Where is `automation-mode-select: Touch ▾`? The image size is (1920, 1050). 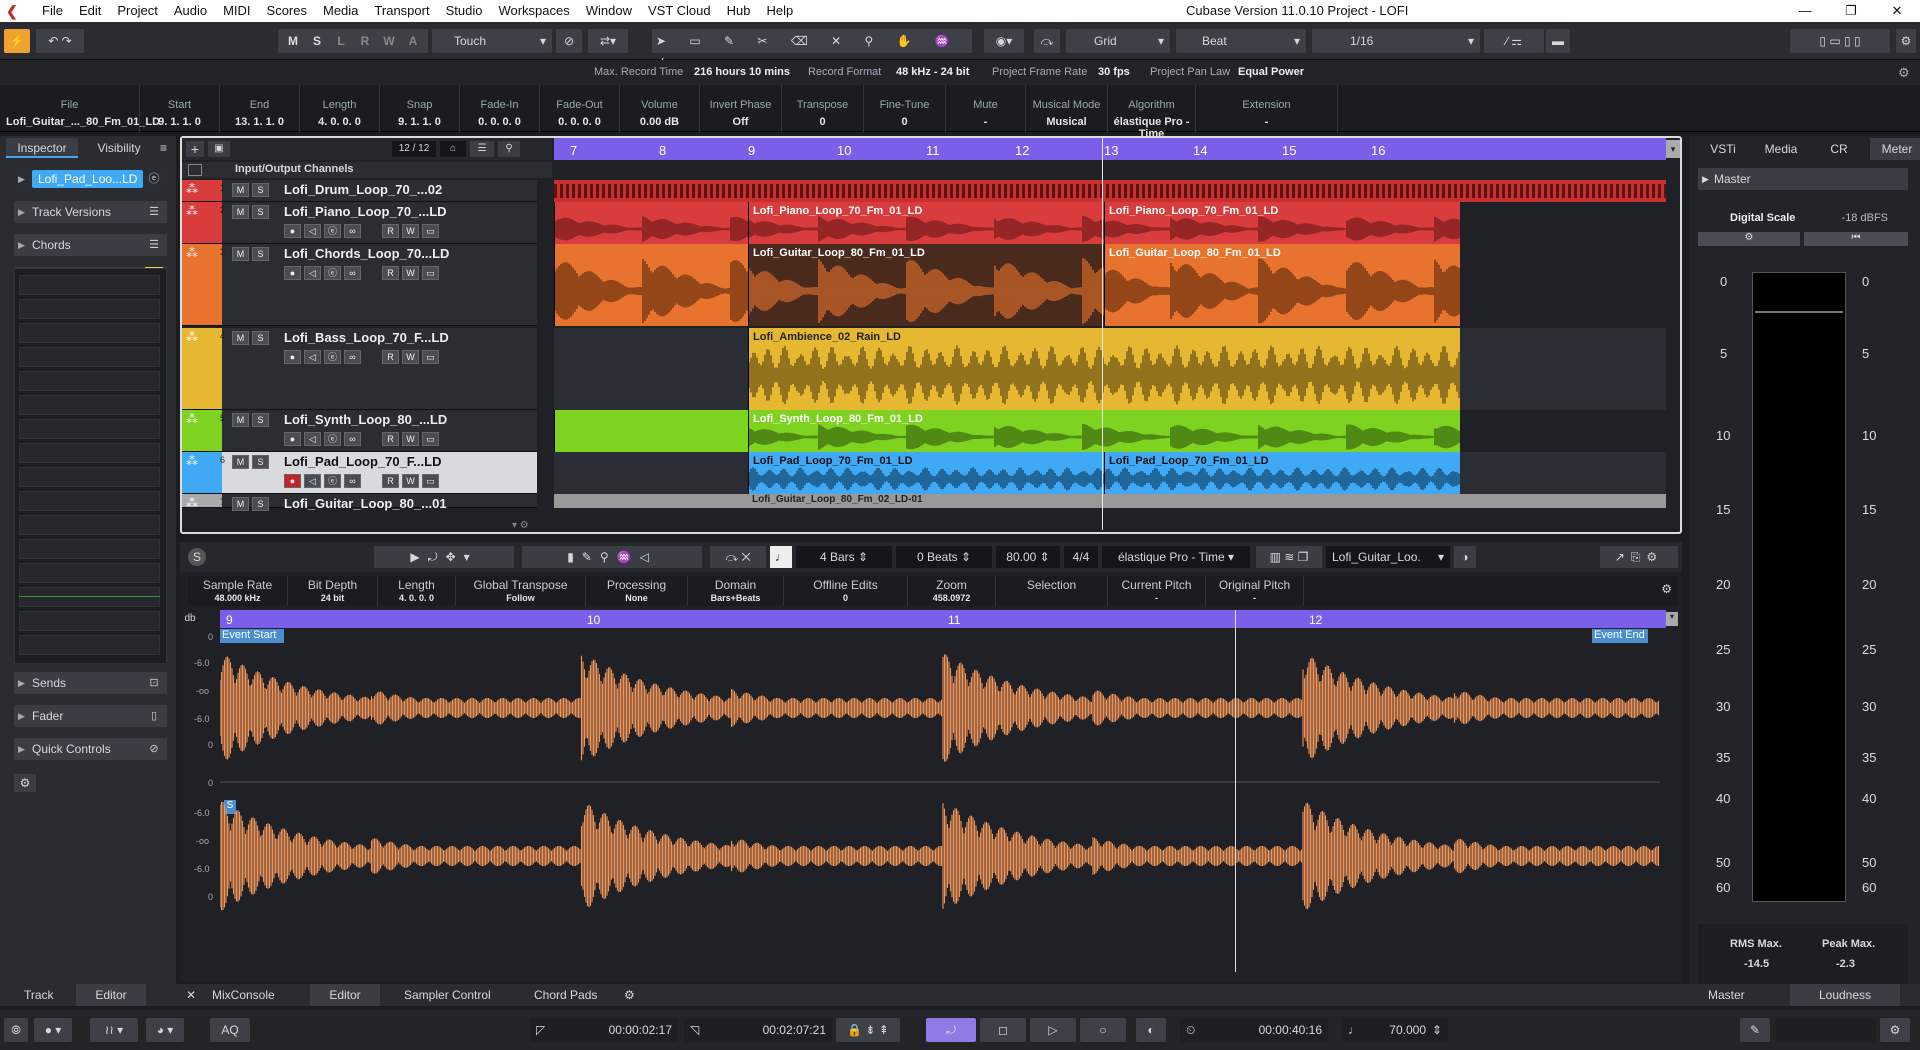 automation-mode-select: Touch ▾ is located at coordinates (492, 41).